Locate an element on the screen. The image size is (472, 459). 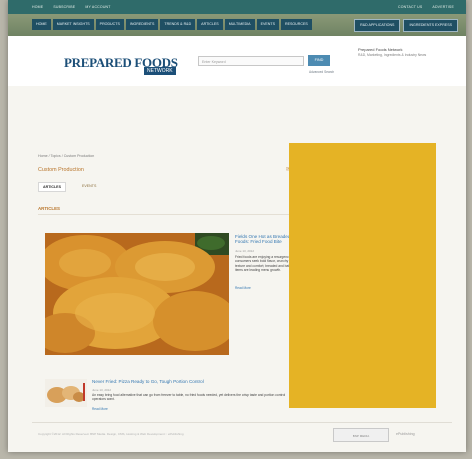
food-thumbnail-illustration is located at coordinates (66, 393).